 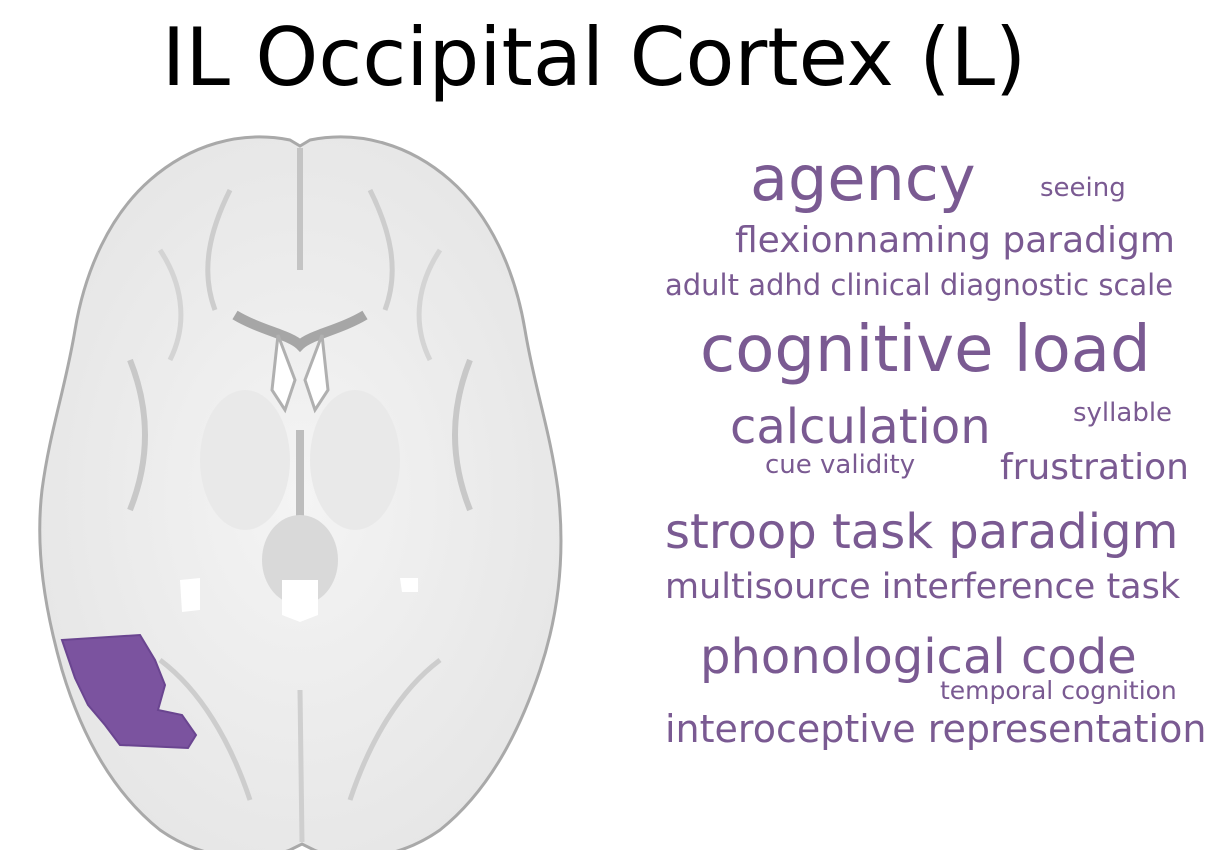 What do you see at coordinates (190, 595) in the screenshot?
I see `ventricle-posterior-left` at bounding box center [190, 595].